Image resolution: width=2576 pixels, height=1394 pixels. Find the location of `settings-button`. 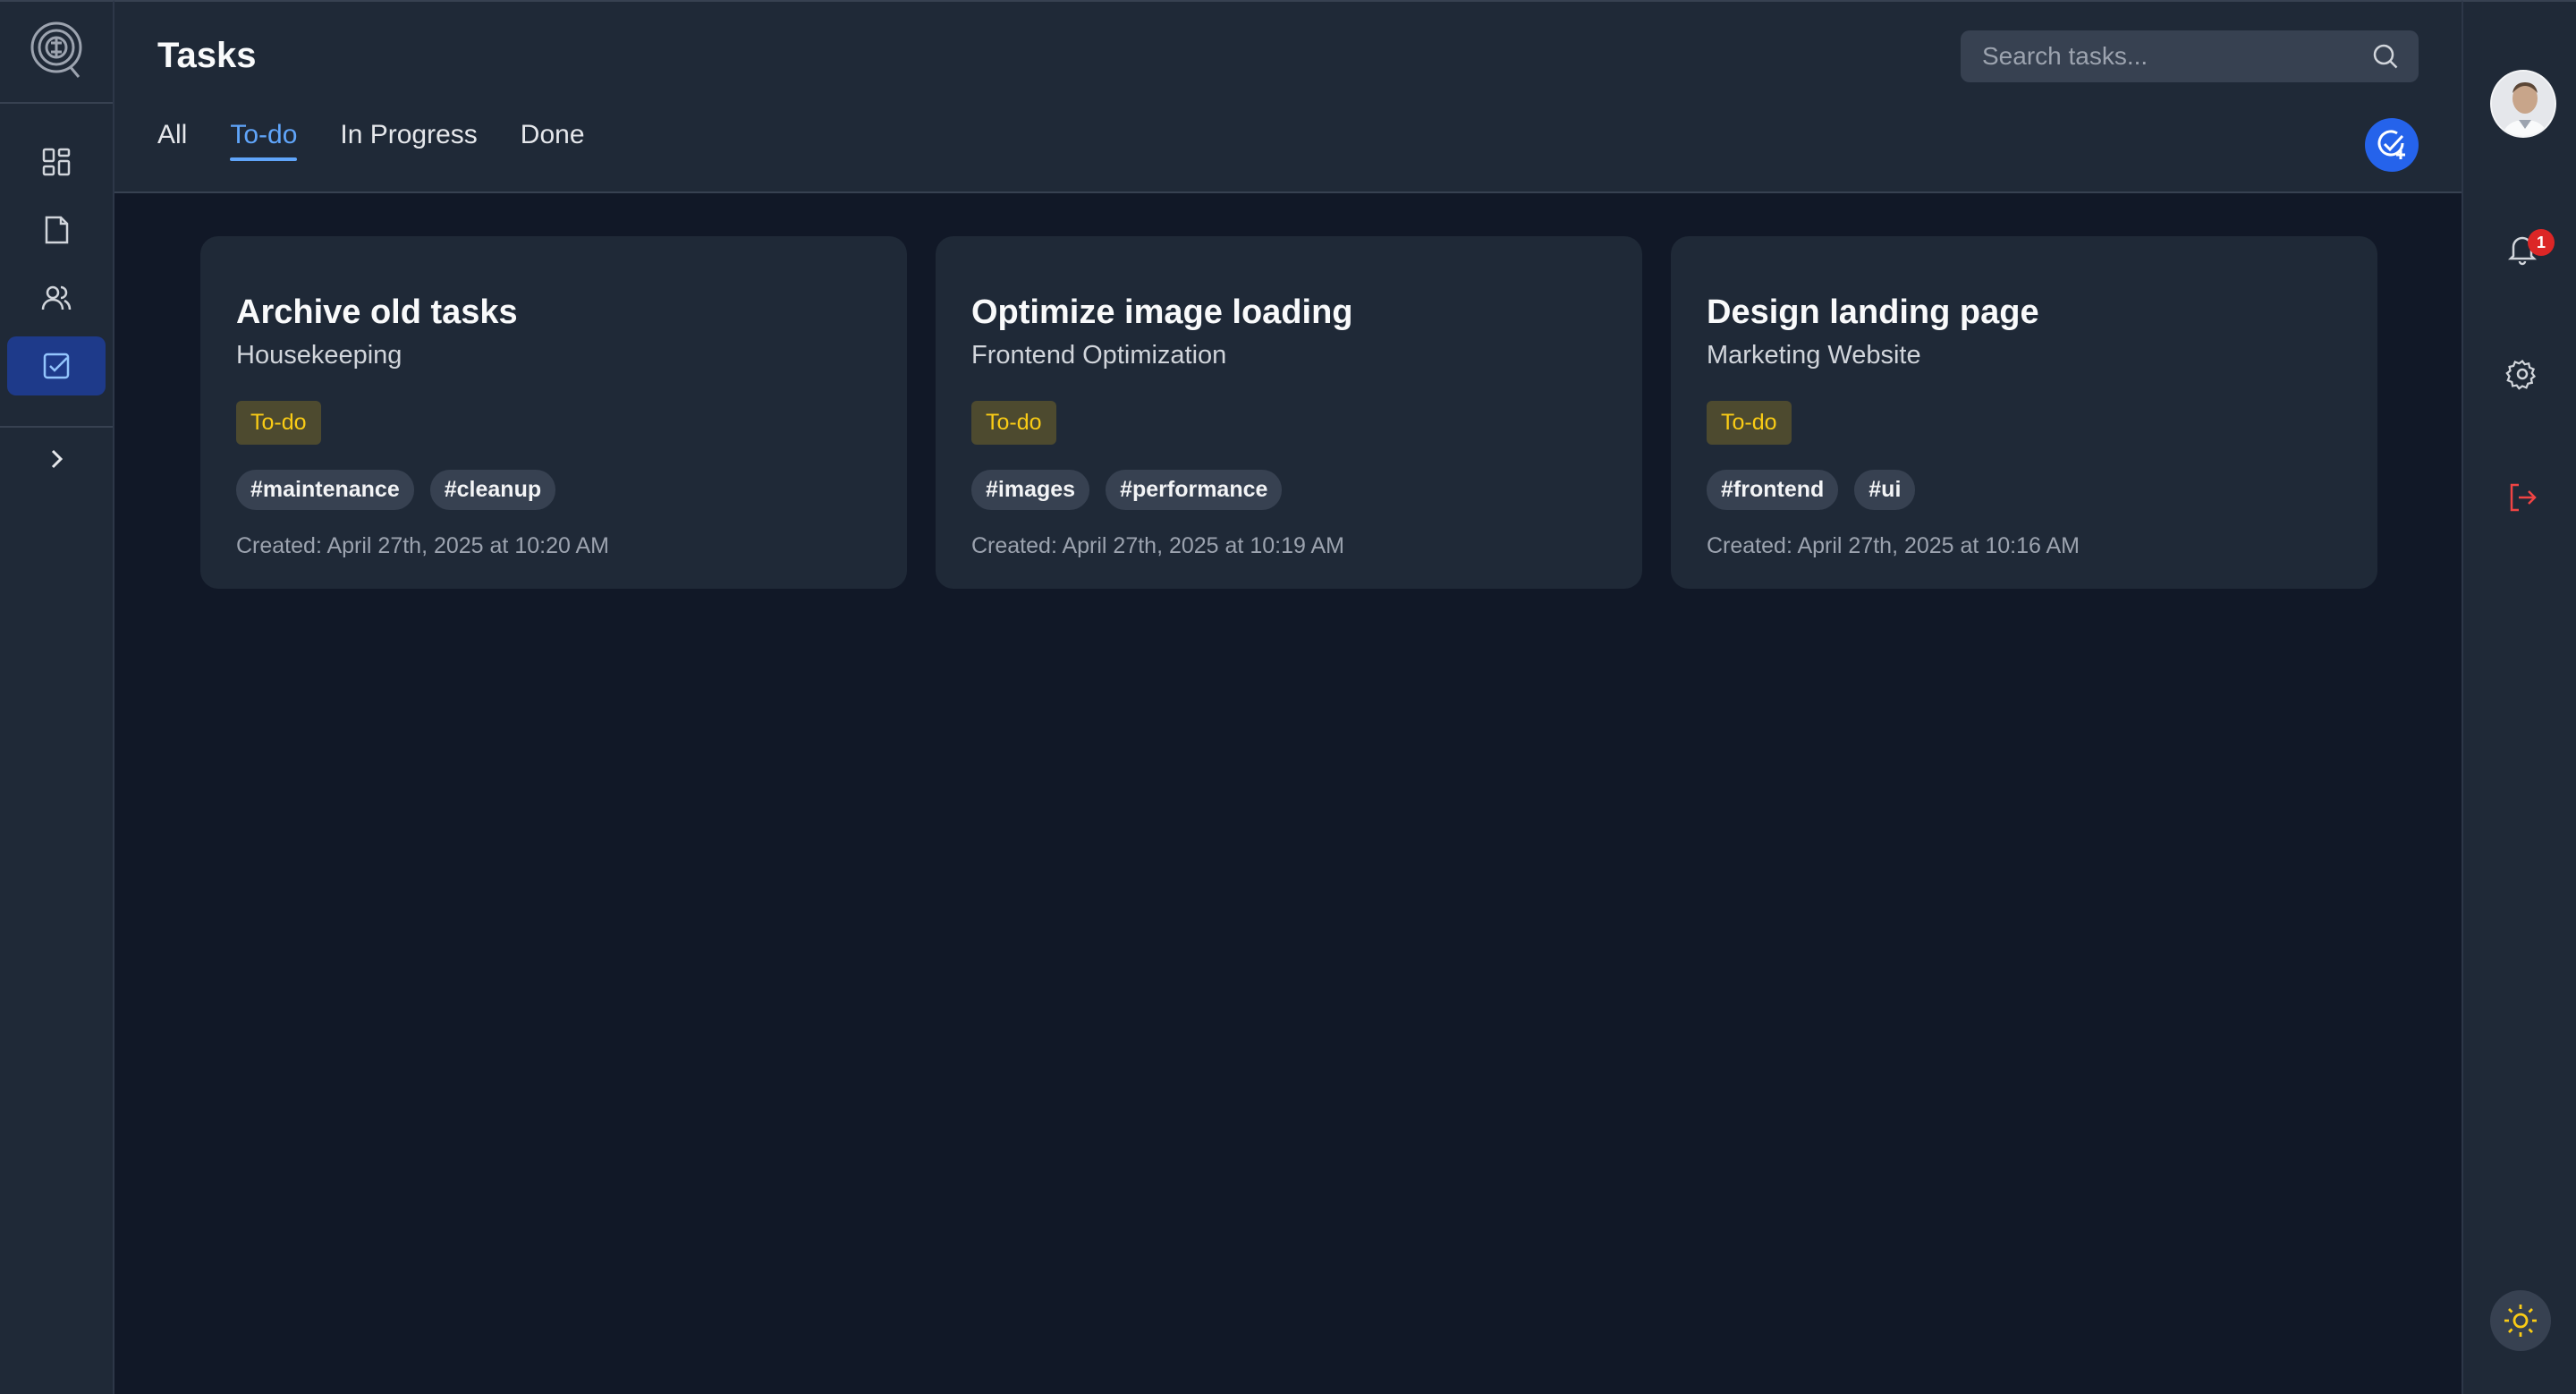

settings-button is located at coordinates (2522, 374).